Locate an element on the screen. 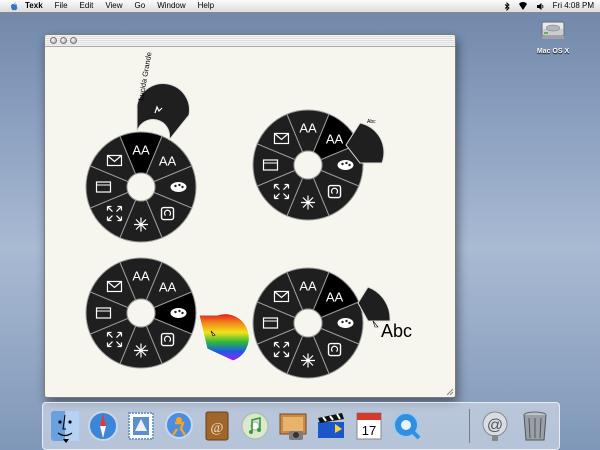  color-spectrum-wedge is located at coordinates (224, 337).